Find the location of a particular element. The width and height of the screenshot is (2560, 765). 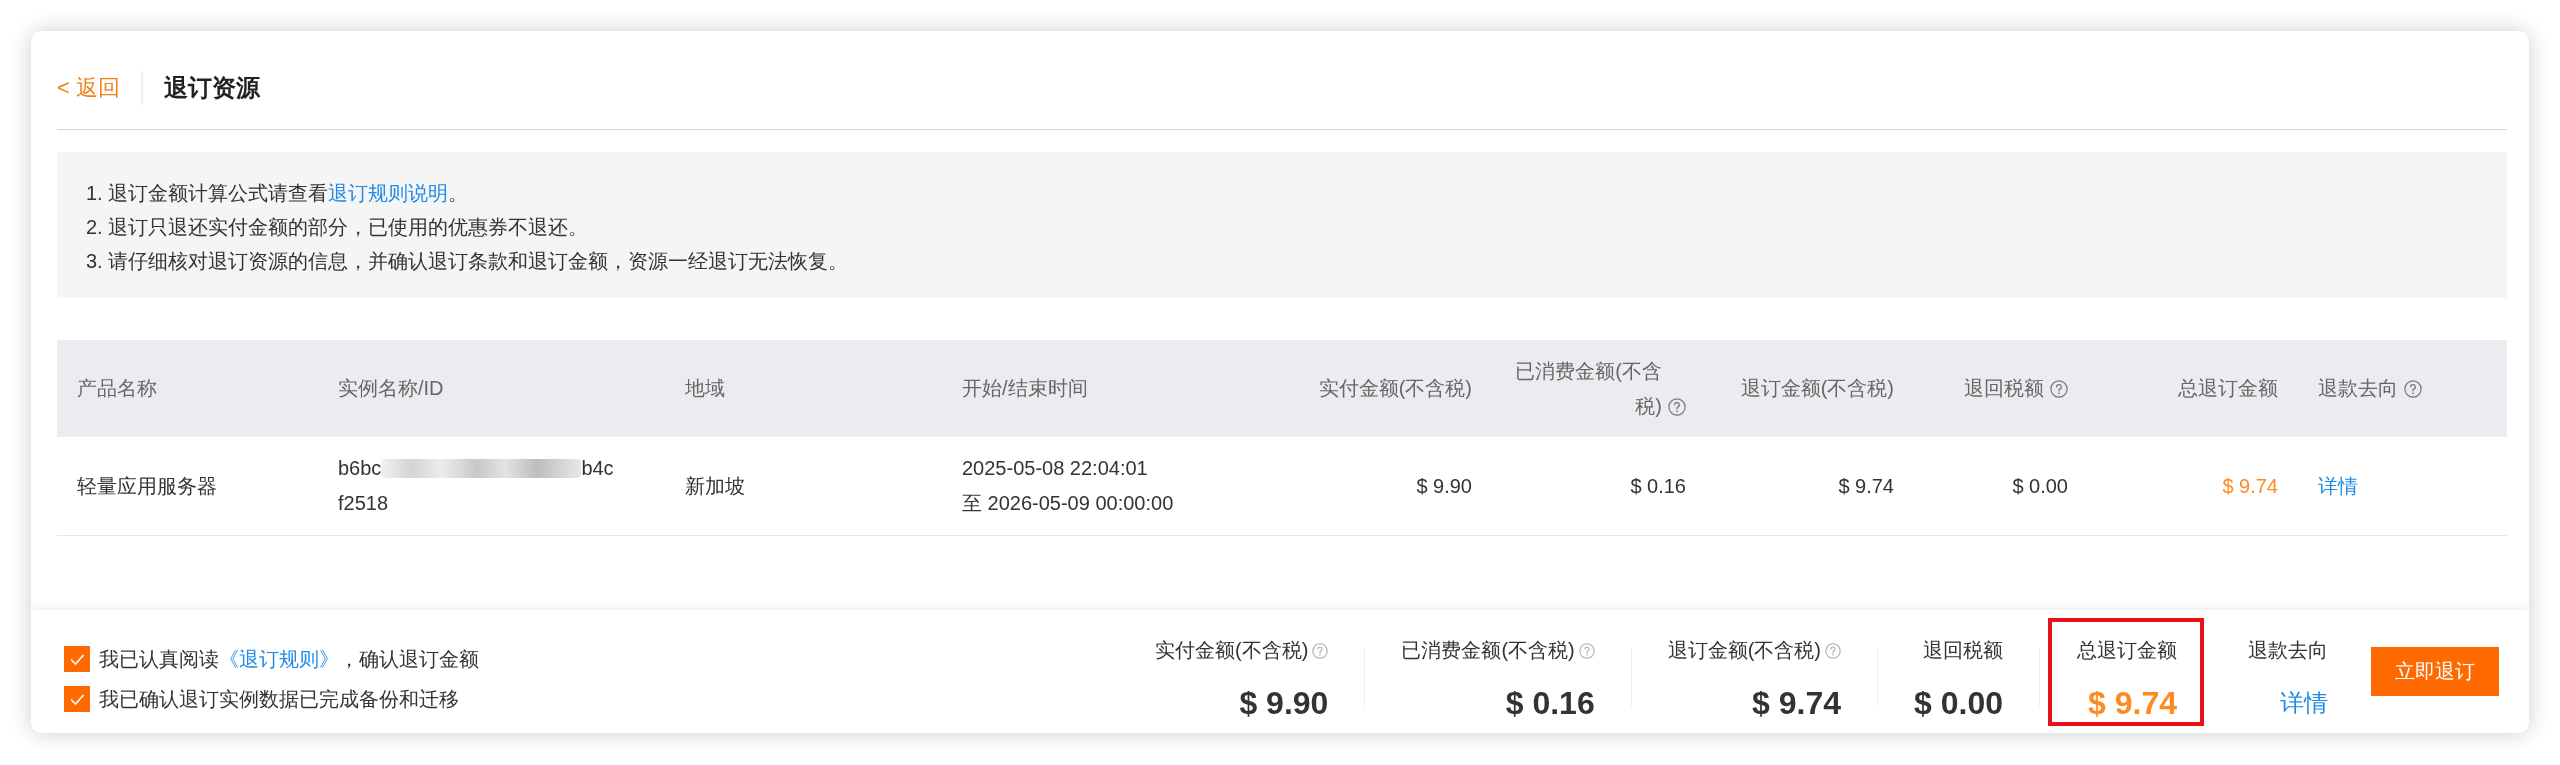

column-header: 实例名称/ID is located at coordinates (391, 388).